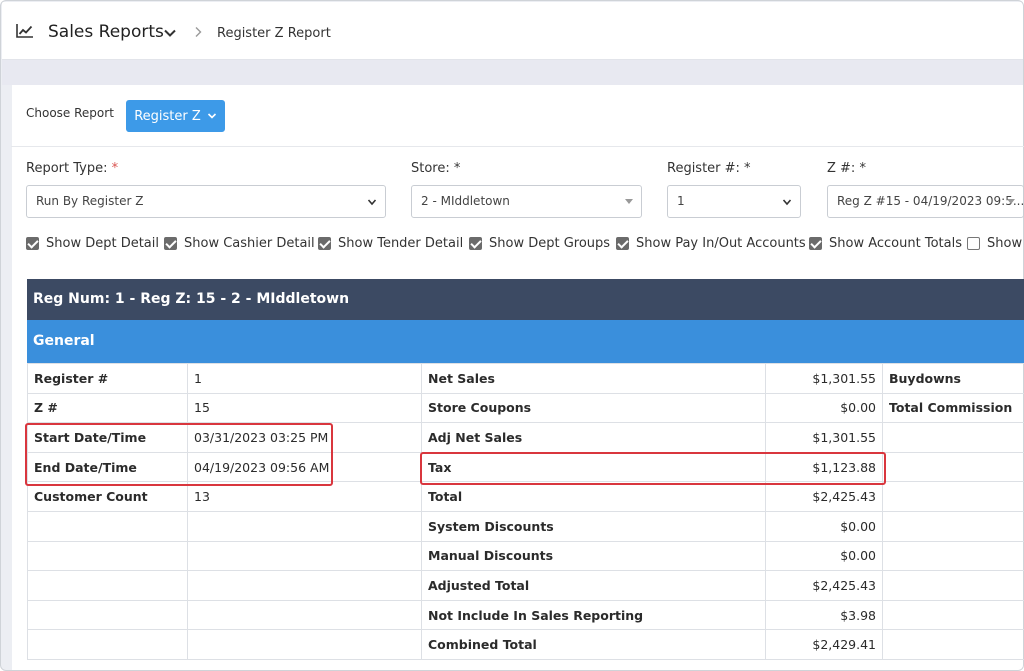 The height and width of the screenshot is (671, 1024). I want to click on option-show-more: Show, so click(994, 243).